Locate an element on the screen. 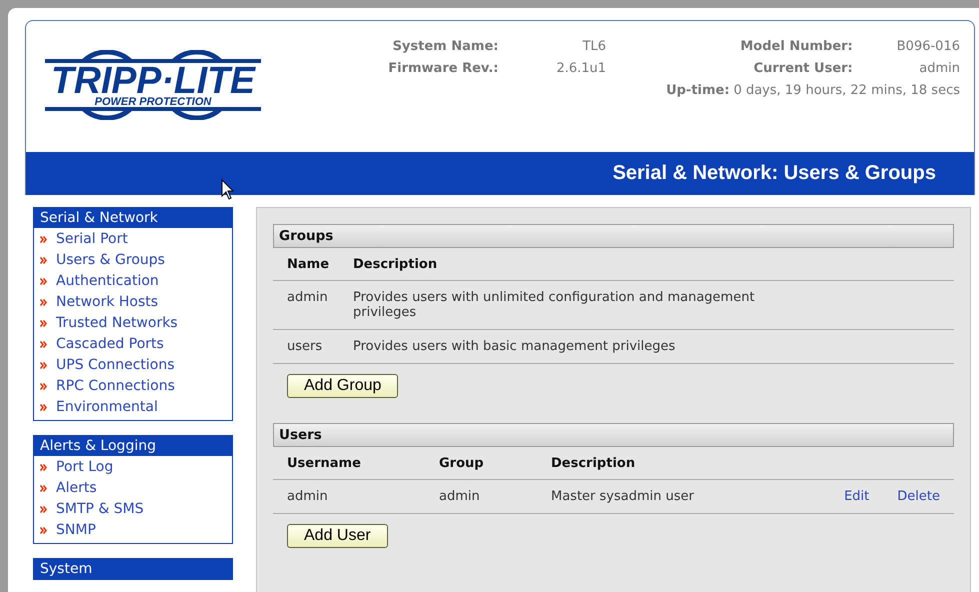  menu-link: Alerts is located at coordinates (76, 488).